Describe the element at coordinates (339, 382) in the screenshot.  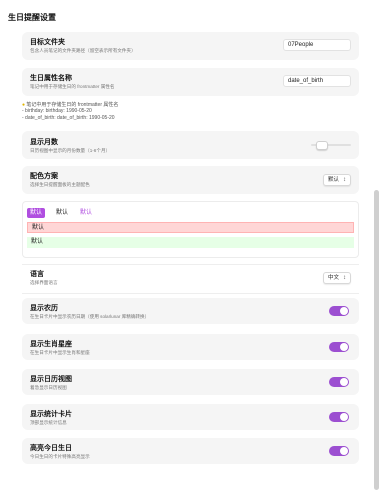
I see `calendar-toggle` at that location.